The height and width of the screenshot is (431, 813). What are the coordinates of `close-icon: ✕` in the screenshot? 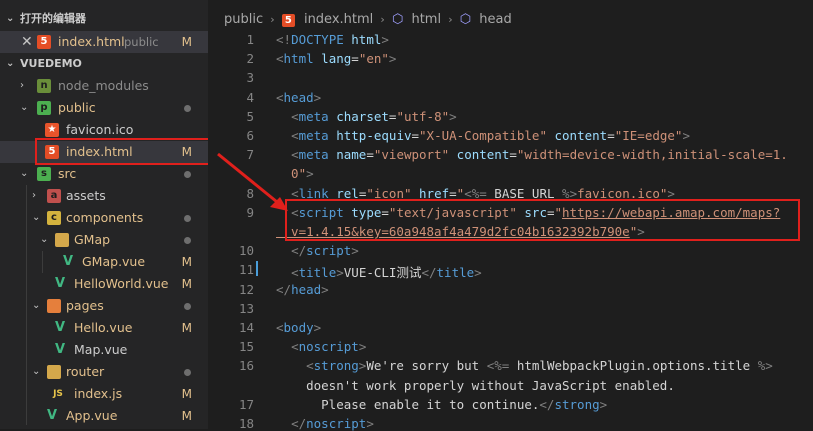 It's located at (27, 42).